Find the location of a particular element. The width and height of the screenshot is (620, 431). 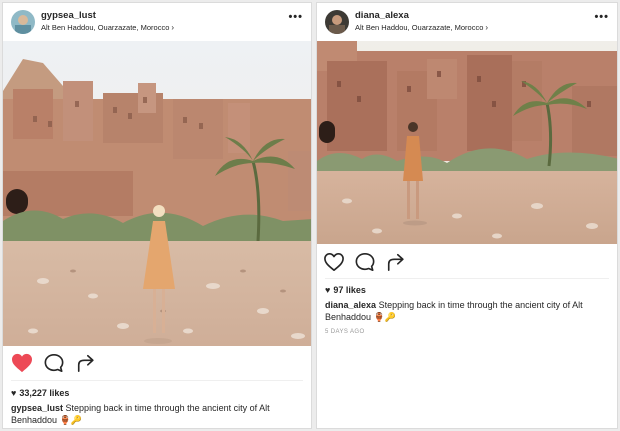

likes-count: ♥ 33,227 likes is located at coordinates (40, 393).